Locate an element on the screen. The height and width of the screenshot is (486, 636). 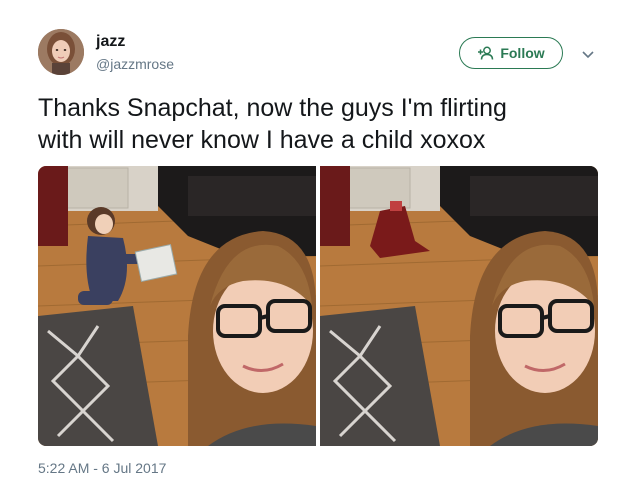
timestamp: 5:22 AM - 6 Jul 2017 is located at coordinates (102, 468).